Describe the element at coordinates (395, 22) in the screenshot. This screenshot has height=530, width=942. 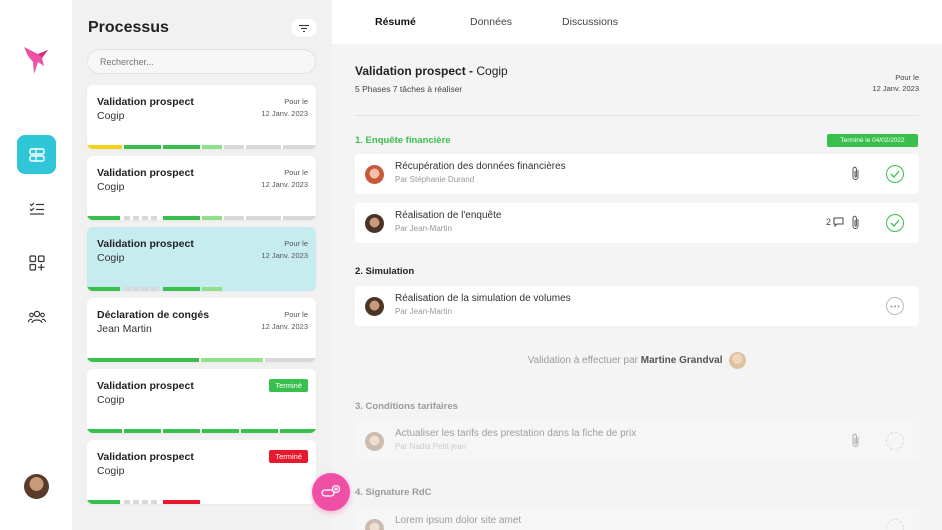
I see `tab-resume: Résumé` at that location.